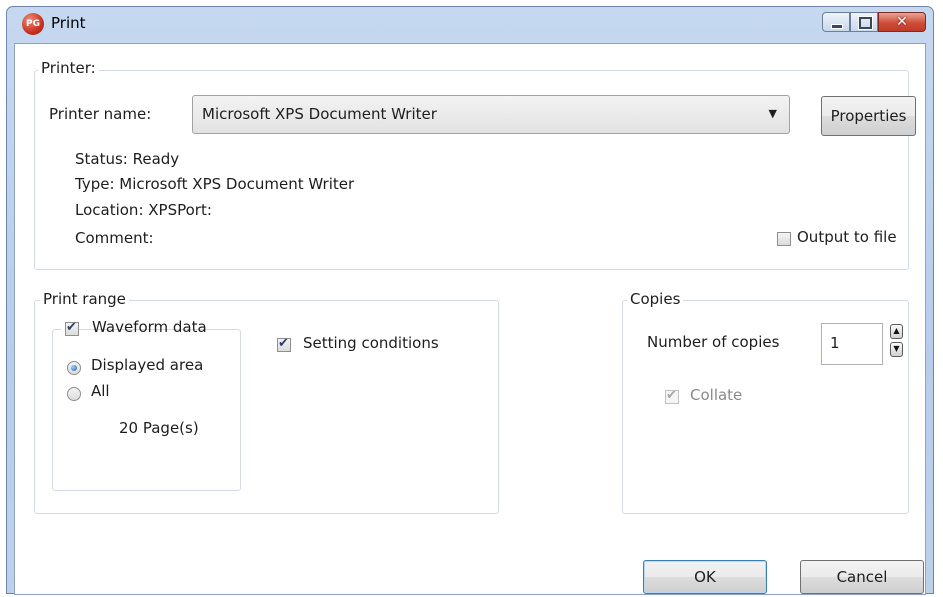 The width and height of the screenshot is (943, 597). Describe the element at coordinates (868, 116) in the screenshot. I see `properties-button: Properties` at that location.